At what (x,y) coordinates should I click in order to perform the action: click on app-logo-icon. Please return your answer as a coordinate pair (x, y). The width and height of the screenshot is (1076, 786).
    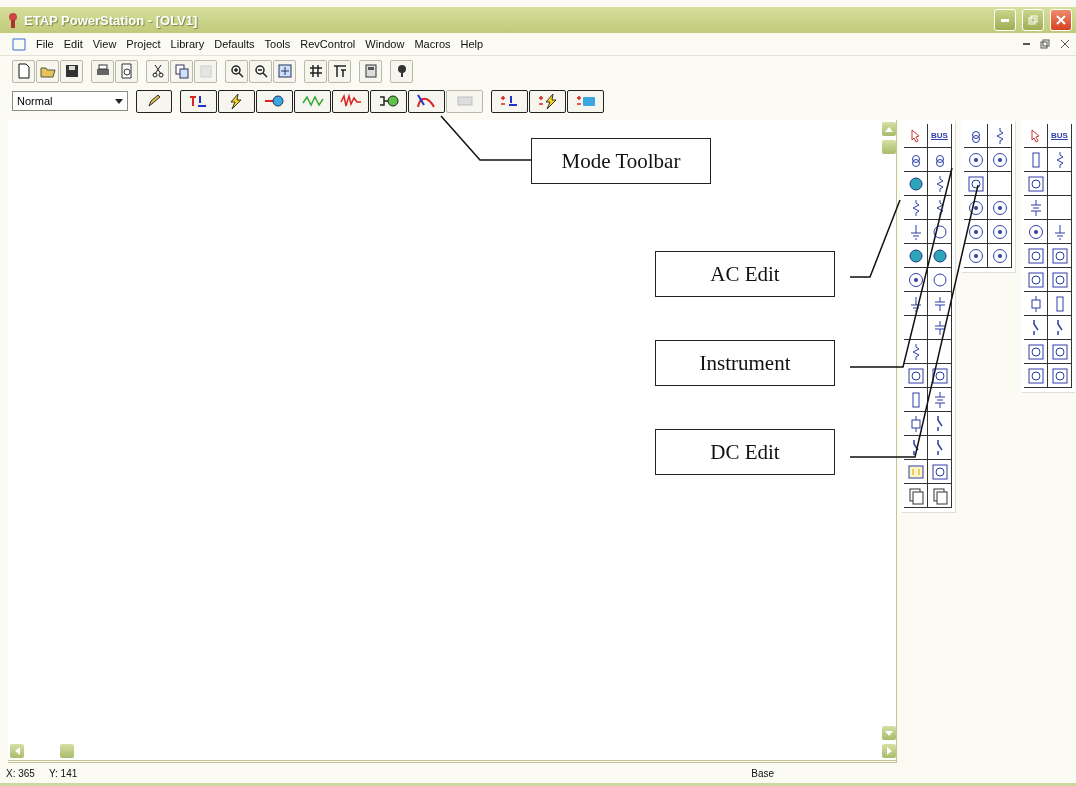
    Looking at the image, I should click on (13, 20).